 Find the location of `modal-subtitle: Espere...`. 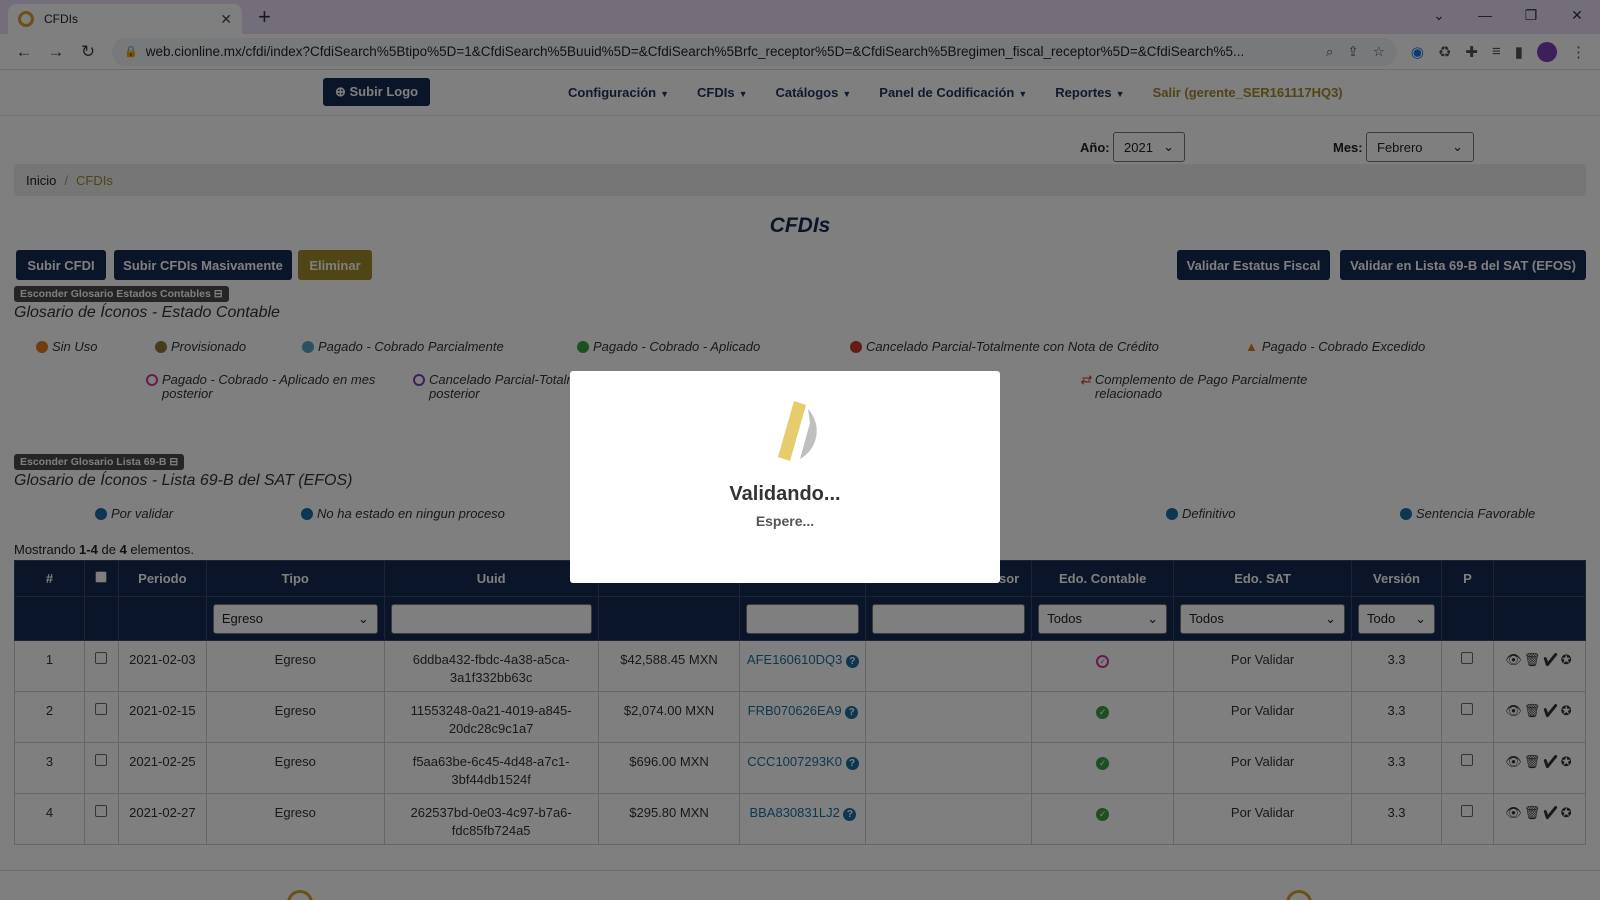

modal-subtitle: Espere... is located at coordinates (785, 521).